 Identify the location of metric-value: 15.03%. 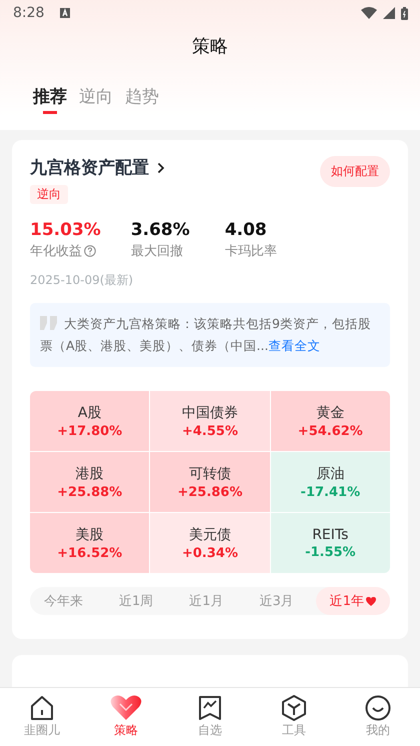
(65, 230).